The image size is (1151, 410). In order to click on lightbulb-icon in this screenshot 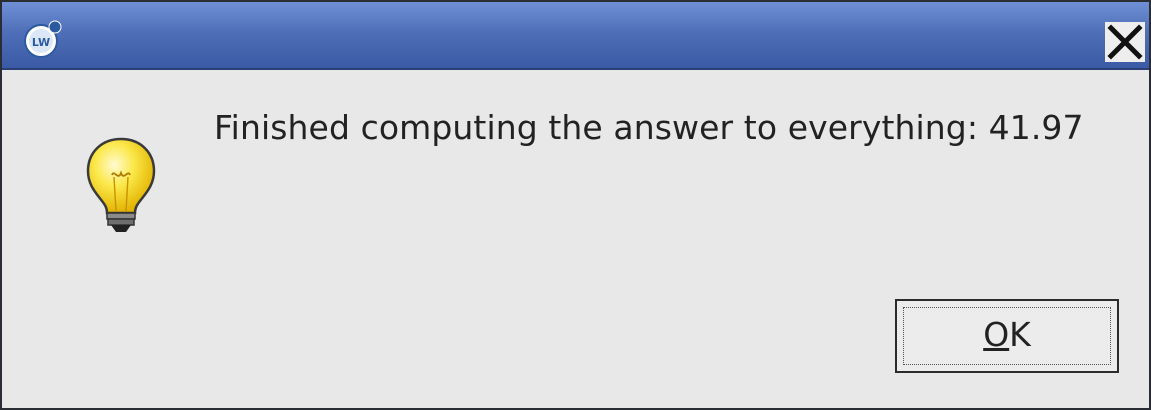, I will do `click(121, 184)`.